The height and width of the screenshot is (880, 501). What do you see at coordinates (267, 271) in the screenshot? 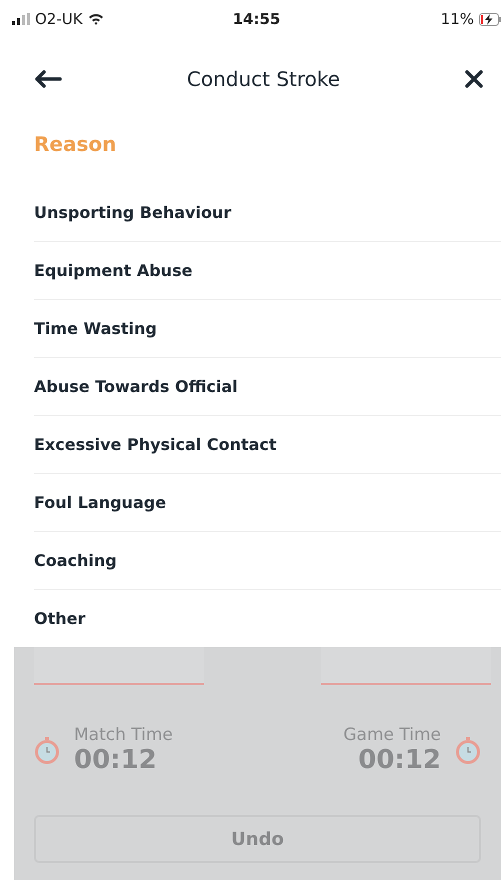
I see `reason-item: Equipment Abuse` at bounding box center [267, 271].